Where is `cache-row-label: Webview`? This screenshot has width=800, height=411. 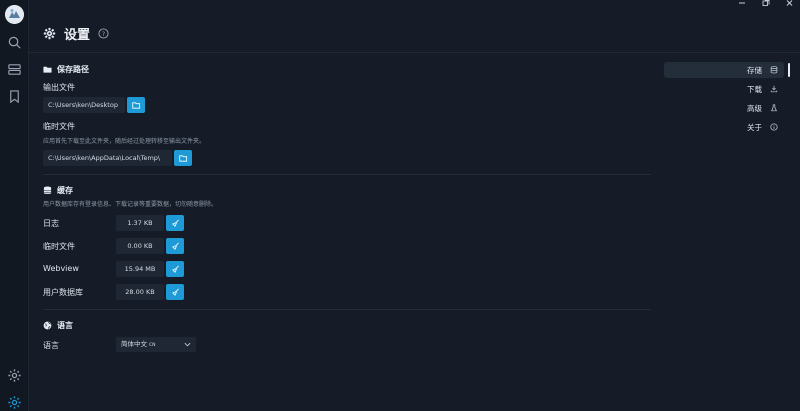
cache-row-label: Webview is located at coordinates (61, 268).